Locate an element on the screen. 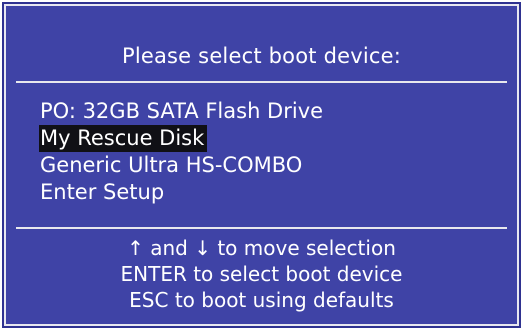 This screenshot has height=332, width=527. help-line-escape: ESC to boot using defaults is located at coordinates (261, 300).